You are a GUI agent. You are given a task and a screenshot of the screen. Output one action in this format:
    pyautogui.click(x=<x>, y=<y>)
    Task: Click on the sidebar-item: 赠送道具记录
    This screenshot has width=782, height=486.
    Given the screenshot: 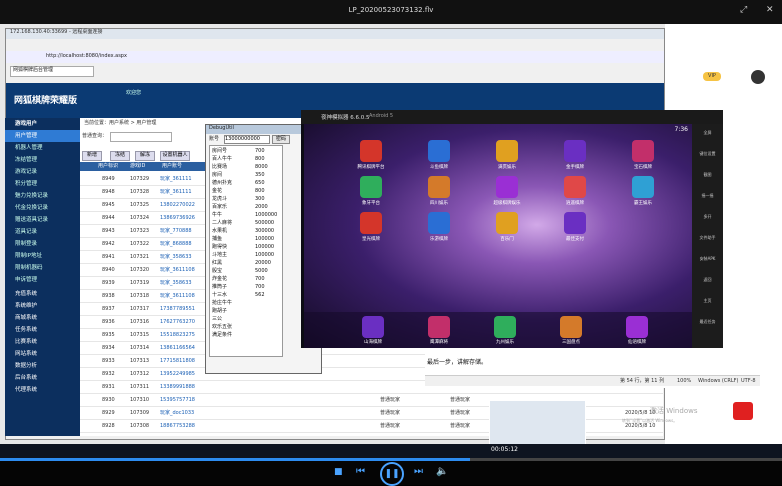 What is the action you would take?
    pyautogui.click(x=42, y=220)
    